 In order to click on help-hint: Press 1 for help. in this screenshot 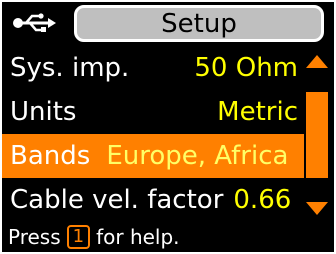, I will do `click(168, 237)`.